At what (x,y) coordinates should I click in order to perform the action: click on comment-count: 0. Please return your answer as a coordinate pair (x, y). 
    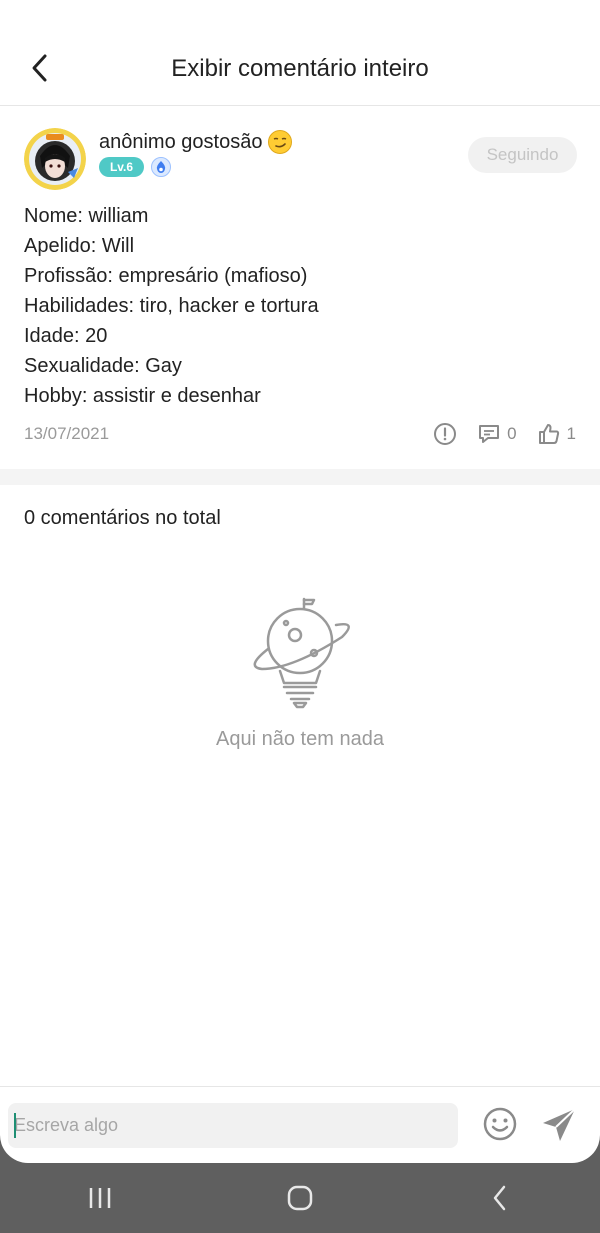
    Looking at the image, I should click on (512, 433).